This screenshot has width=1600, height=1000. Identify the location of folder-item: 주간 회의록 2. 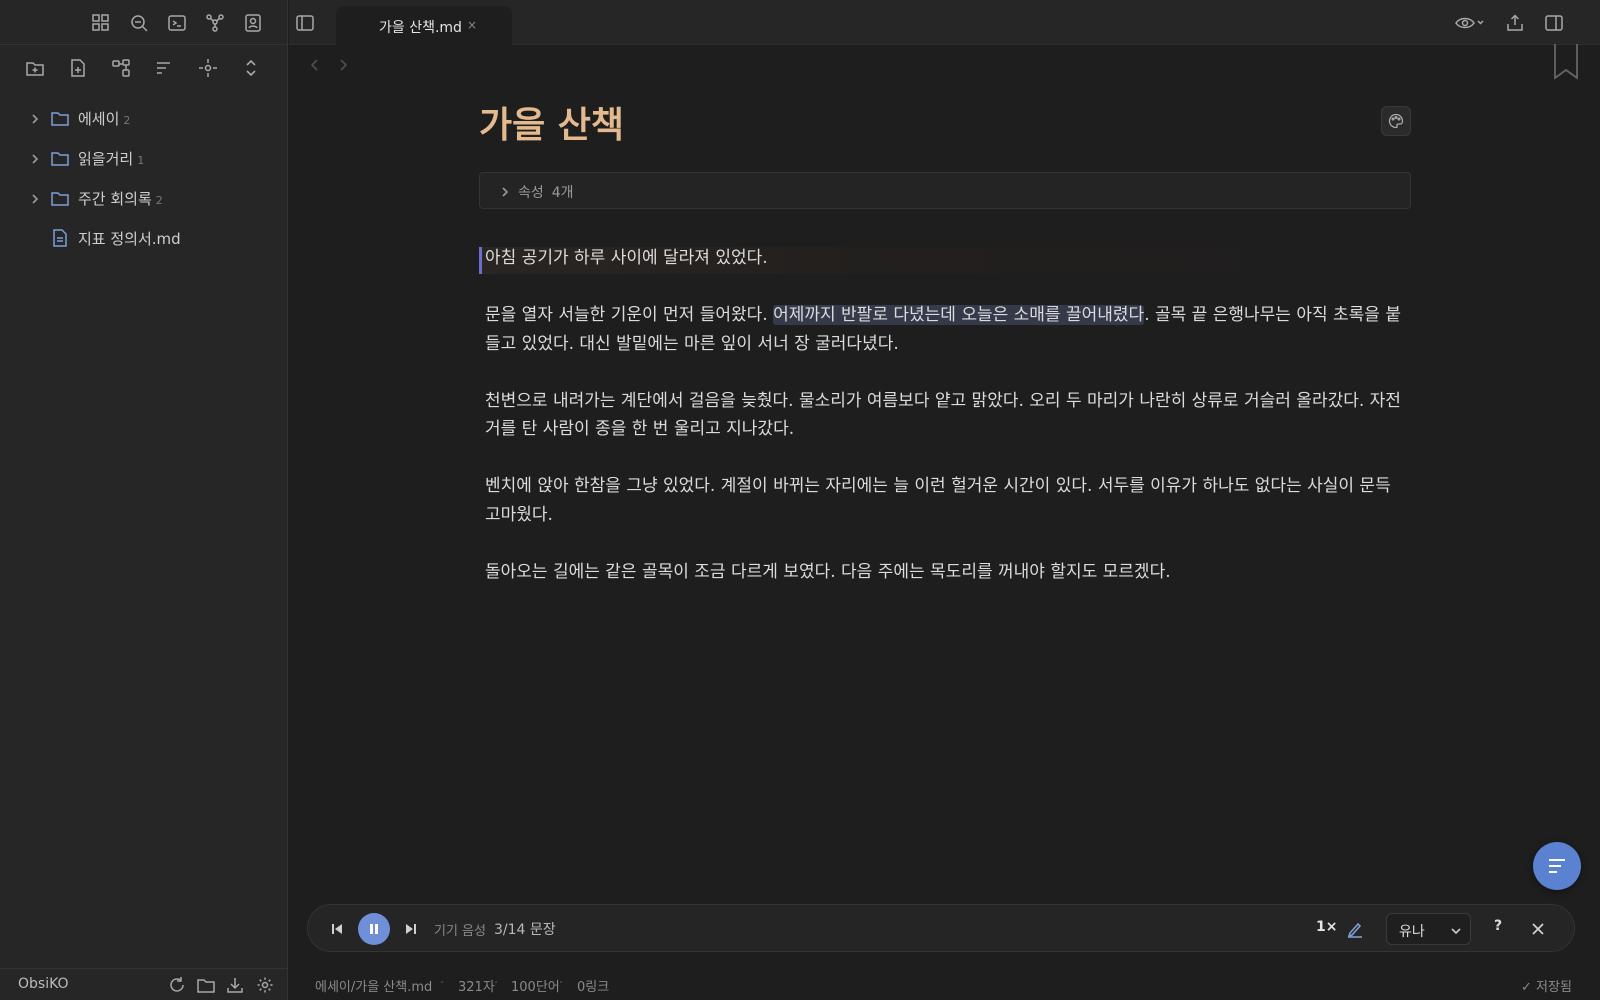
(144, 198).